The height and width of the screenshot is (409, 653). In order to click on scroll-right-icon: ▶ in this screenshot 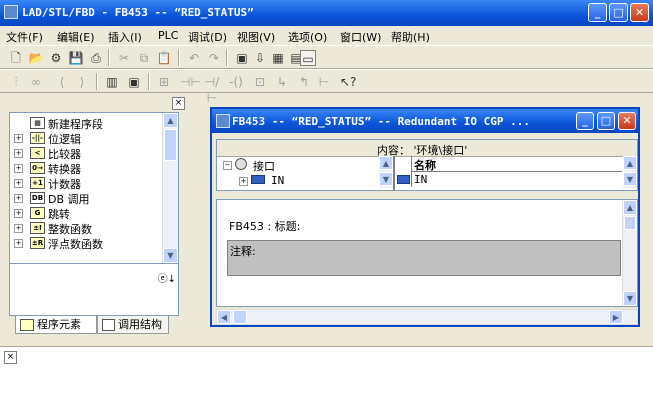, I will do `click(616, 317)`.